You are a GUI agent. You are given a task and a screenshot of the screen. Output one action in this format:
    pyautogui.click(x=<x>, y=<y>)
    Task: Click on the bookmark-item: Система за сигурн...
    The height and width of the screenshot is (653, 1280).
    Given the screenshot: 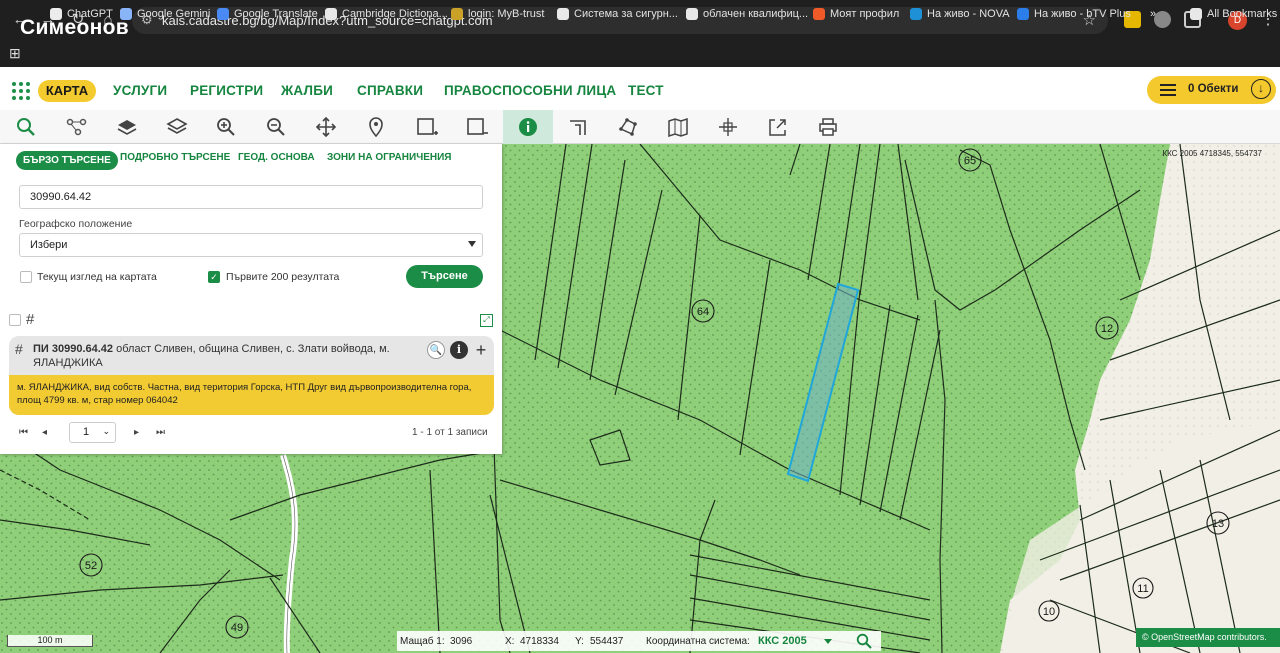 What is the action you would take?
    pyautogui.click(x=617, y=14)
    